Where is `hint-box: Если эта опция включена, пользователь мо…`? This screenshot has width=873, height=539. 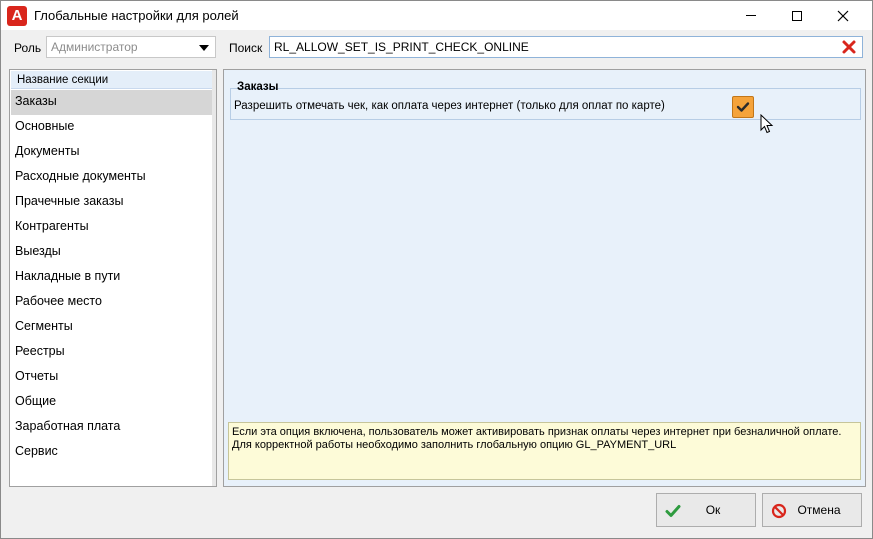 hint-box: Если эта опция включена, пользователь мо… is located at coordinates (544, 451).